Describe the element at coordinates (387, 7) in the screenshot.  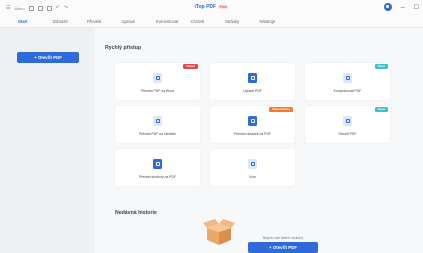
I see `account-avatar-icon` at that location.